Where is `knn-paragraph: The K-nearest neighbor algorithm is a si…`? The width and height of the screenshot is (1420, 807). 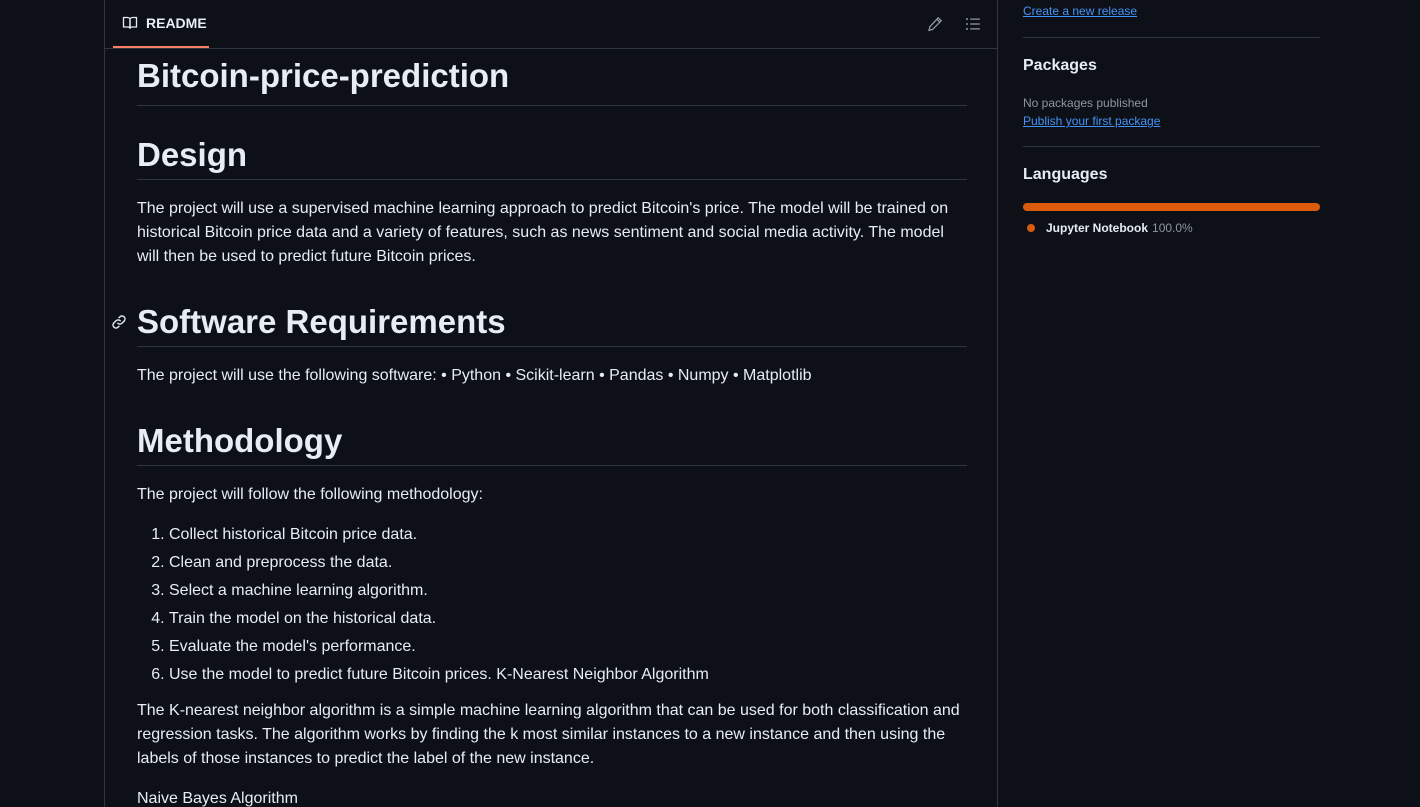
knn-paragraph: The K-nearest neighbor algorithm is a si… is located at coordinates (548, 734).